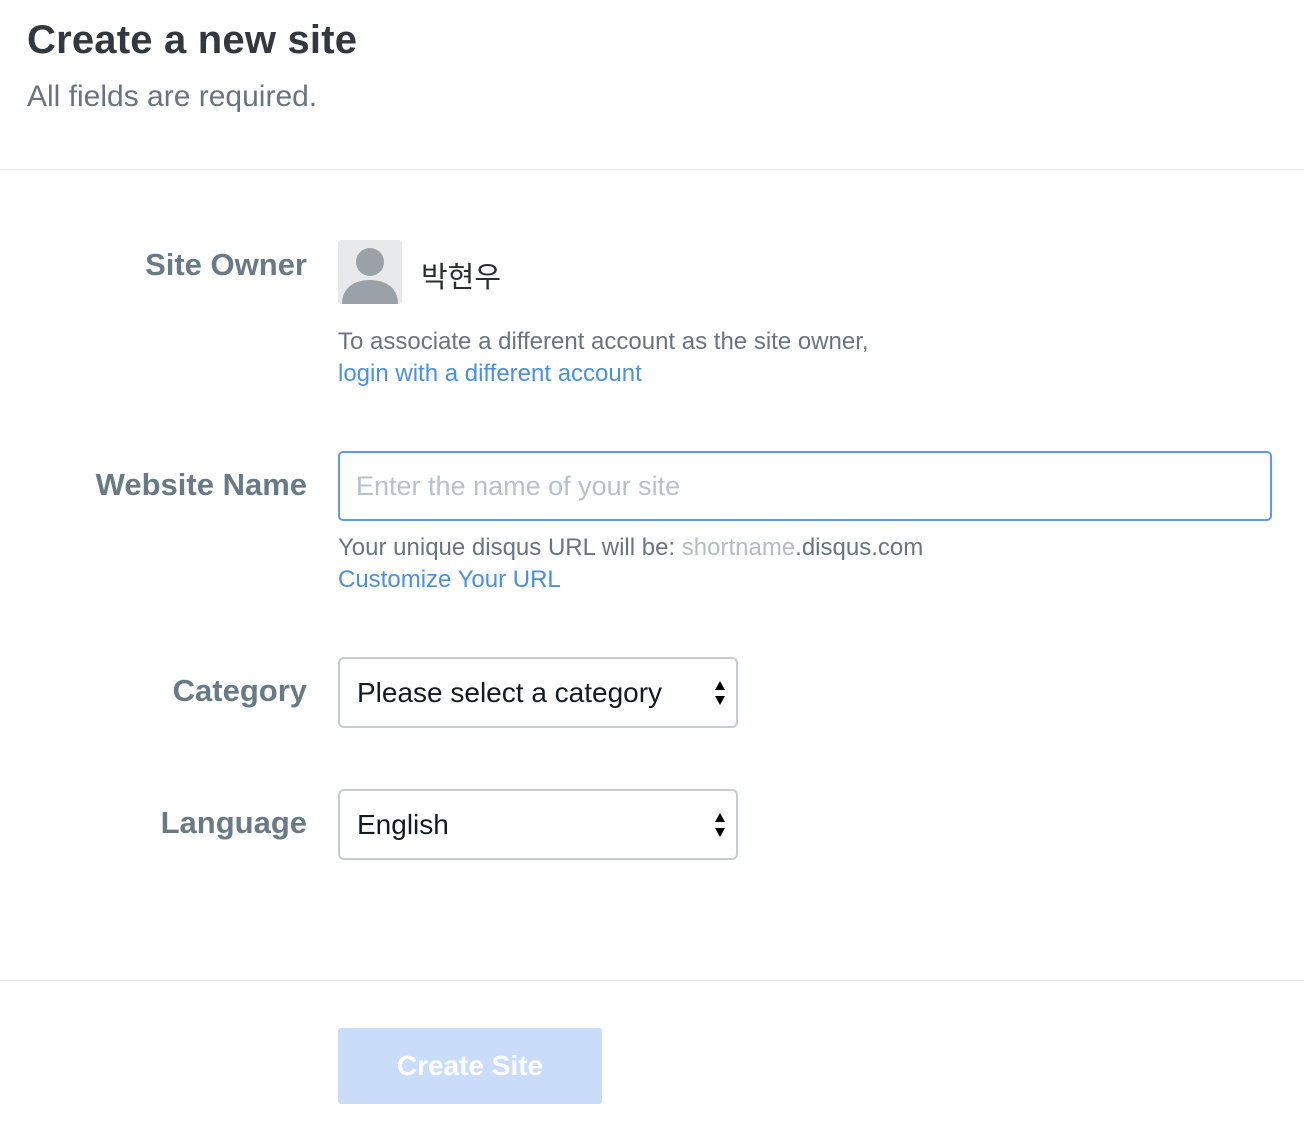 The width and height of the screenshot is (1304, 1130). I want to click on owner-avatar, so click(370, 272).